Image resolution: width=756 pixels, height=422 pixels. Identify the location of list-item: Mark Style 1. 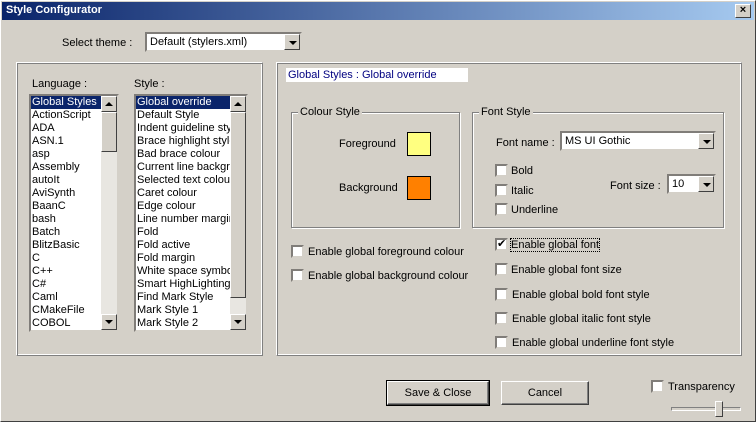
(183, 310).